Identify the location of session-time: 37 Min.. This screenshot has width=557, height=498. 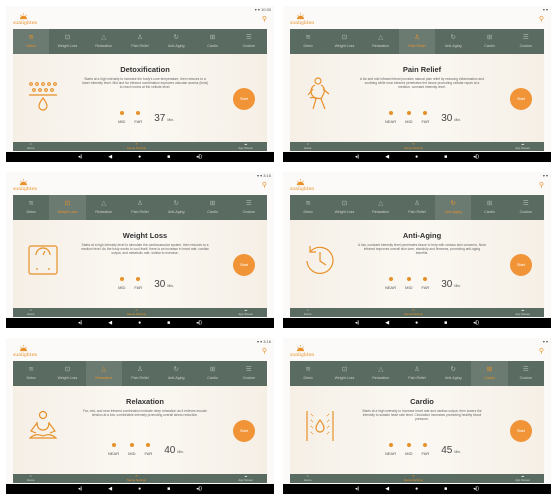
(164, 118).